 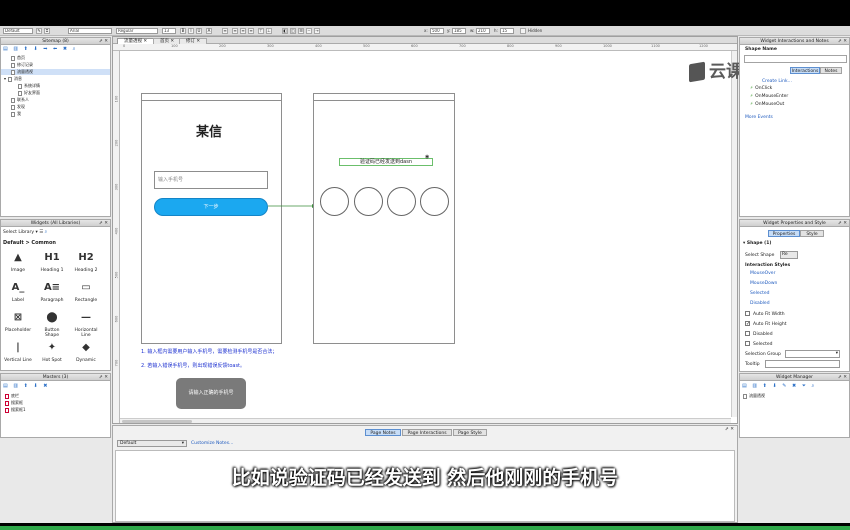 What do you see at coordinates (765, 324) in the screenshot?
I see `auto-fit-height-row: Auto Fit Height` at bounding box center [765, 324].